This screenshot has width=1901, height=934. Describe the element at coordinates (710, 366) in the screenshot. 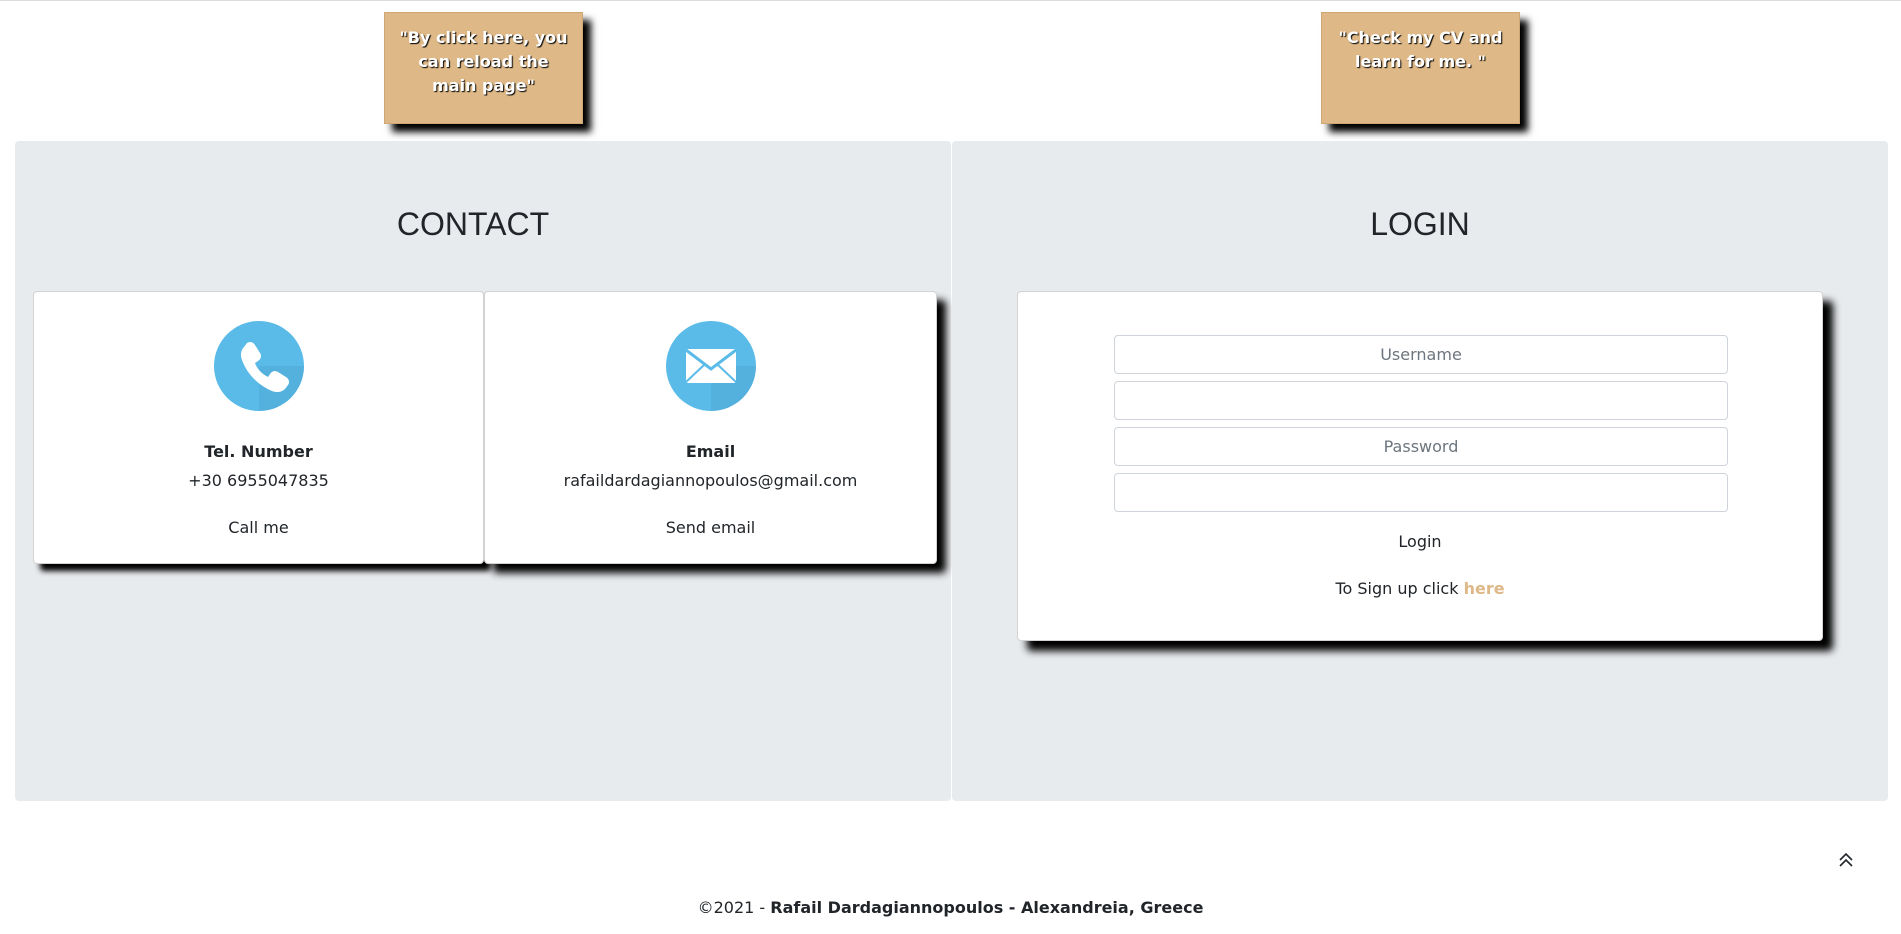

I see `envelope-icon` at that location.